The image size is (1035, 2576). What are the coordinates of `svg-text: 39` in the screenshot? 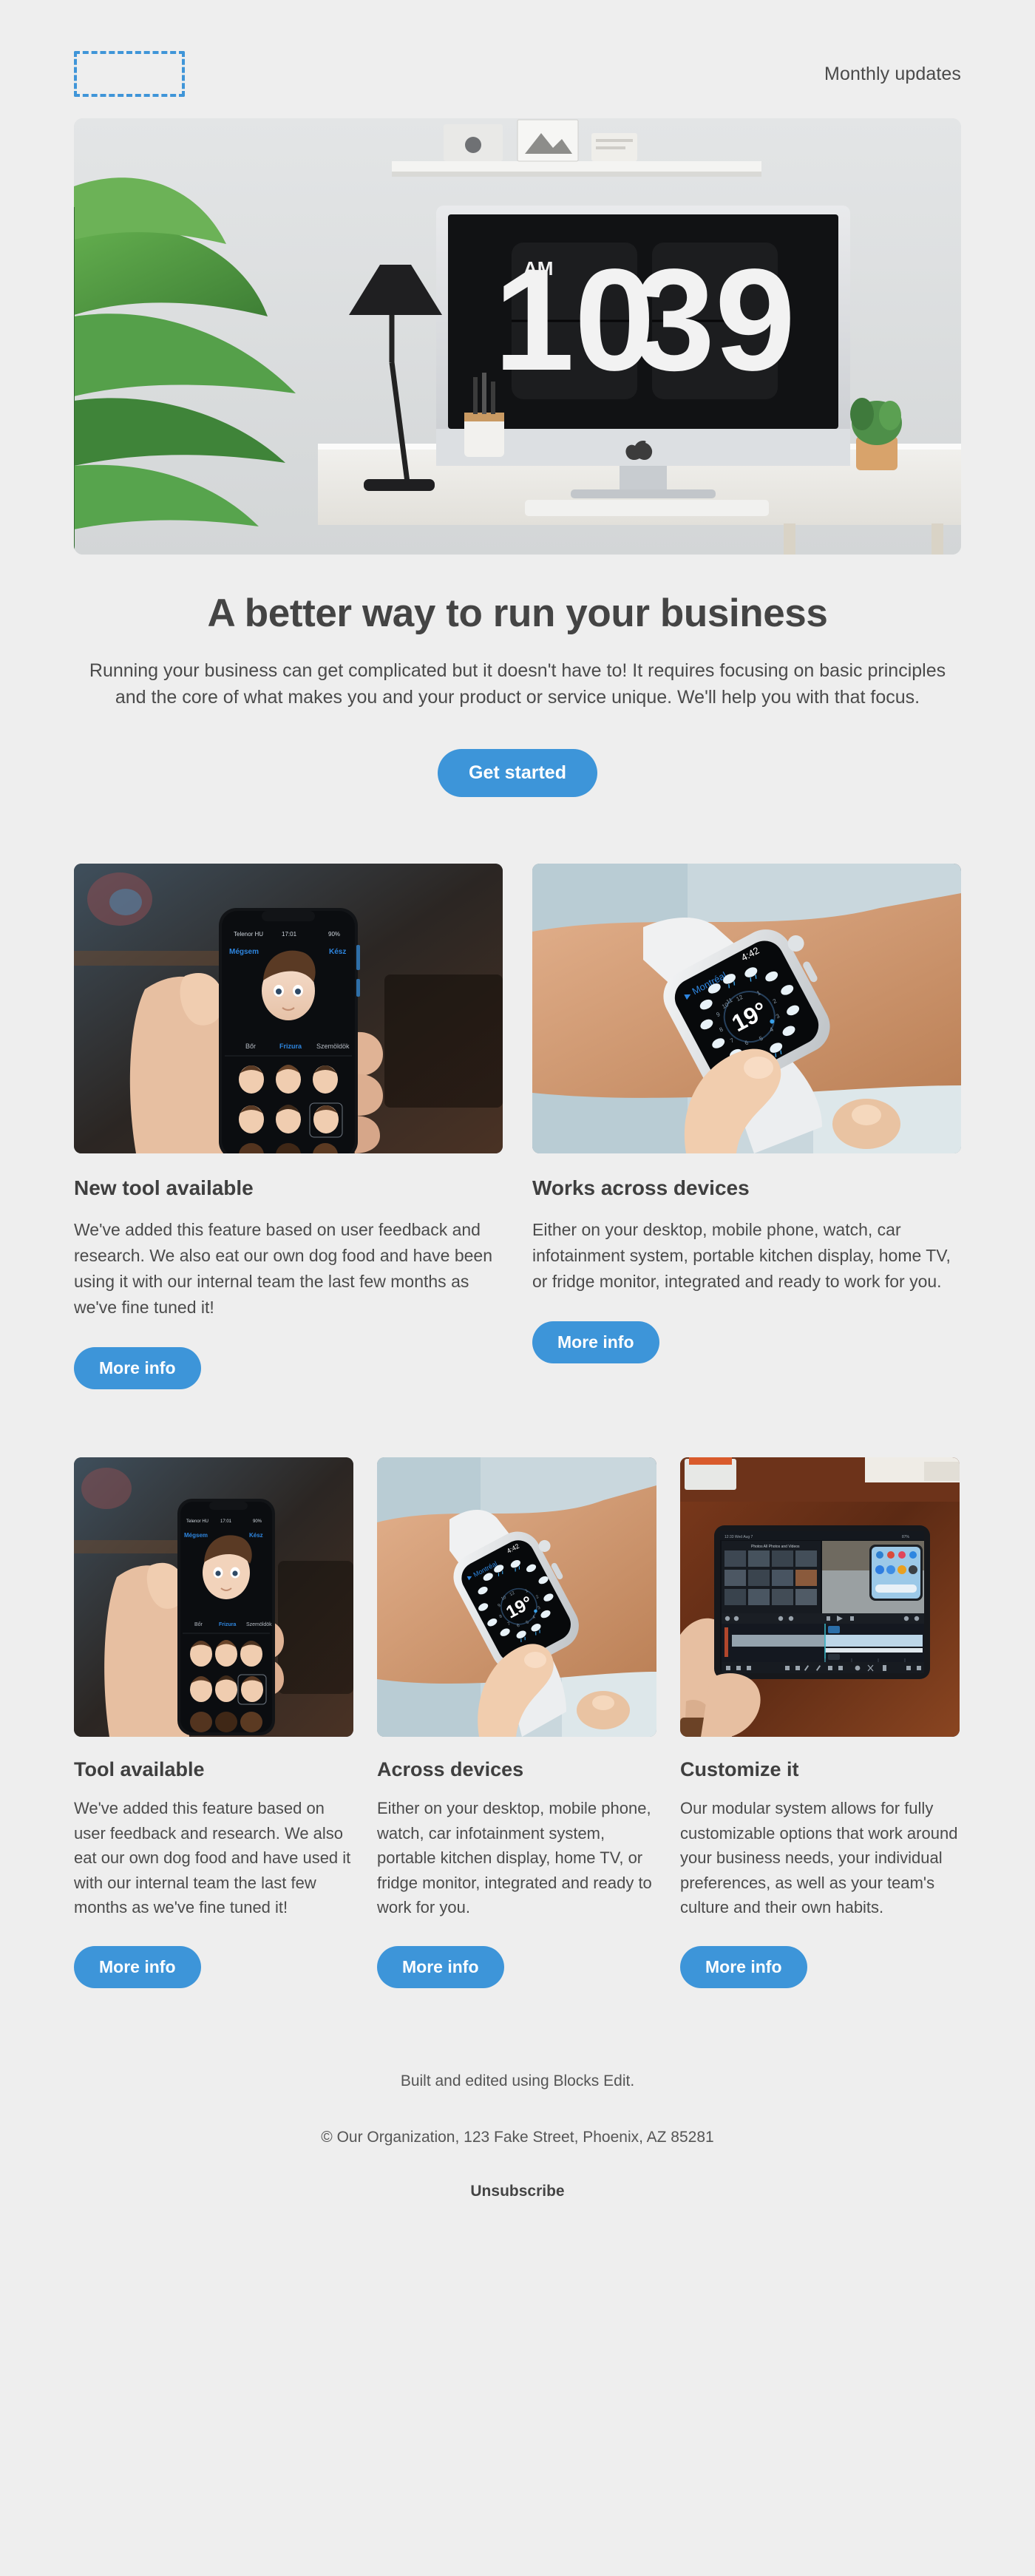 It's located at (714, 320).